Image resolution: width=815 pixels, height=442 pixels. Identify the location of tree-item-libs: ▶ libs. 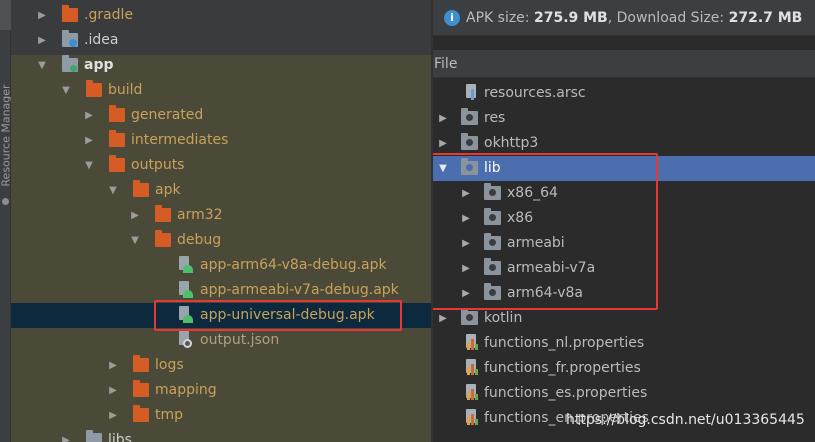
(221, 435).